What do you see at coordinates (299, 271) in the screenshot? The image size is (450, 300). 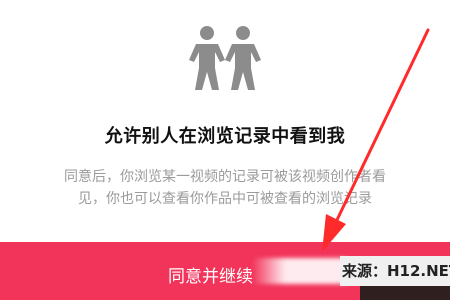 I see `watermark-blur` at bounding box center [299, 271].